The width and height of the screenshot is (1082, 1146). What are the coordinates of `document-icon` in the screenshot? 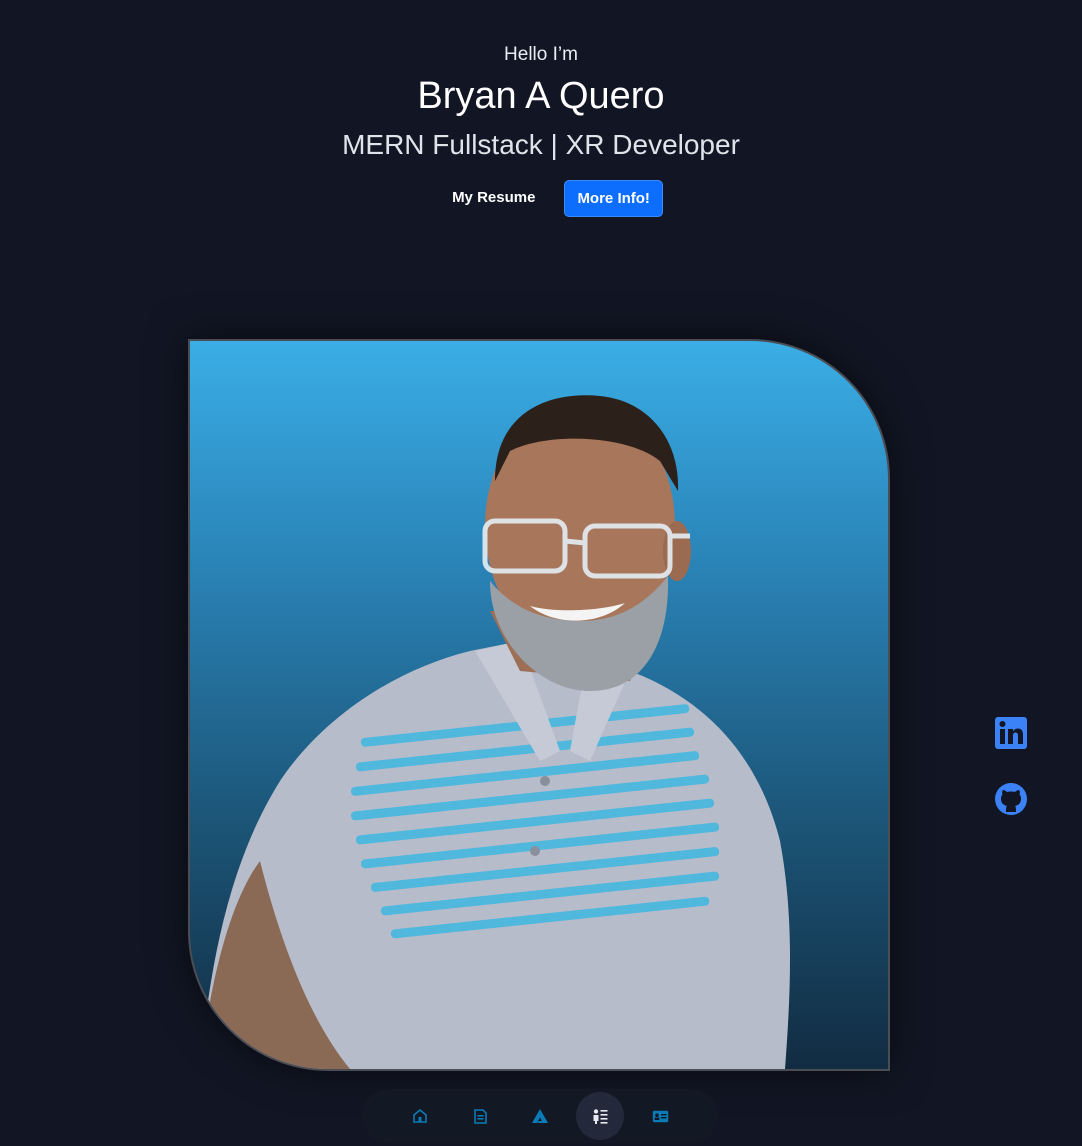 It's located at (480, 1116).